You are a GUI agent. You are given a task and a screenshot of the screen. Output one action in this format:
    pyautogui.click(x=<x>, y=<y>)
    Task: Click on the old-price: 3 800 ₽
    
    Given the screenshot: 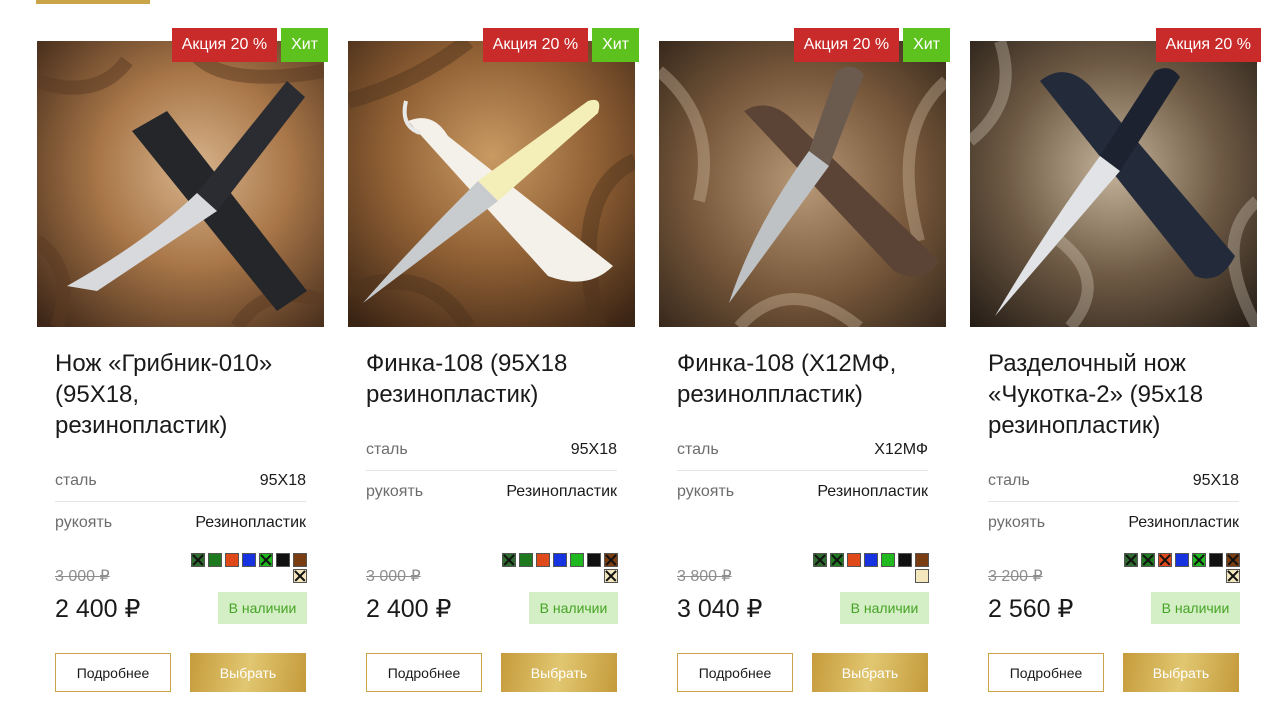 What is the action you would take?
    pyautogui.click(x=704, y=576)
    